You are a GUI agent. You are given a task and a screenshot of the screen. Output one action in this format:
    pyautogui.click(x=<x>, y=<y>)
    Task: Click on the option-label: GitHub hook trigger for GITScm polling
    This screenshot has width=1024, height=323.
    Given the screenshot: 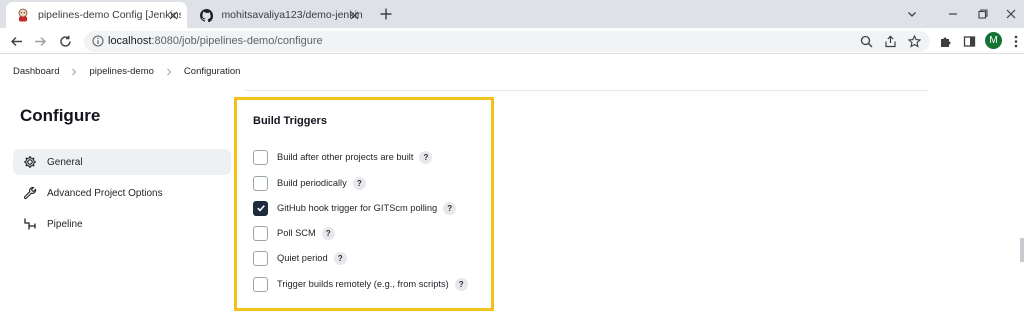 What is the action you would take?
    pyautogui.click(x=357, y=208)
    